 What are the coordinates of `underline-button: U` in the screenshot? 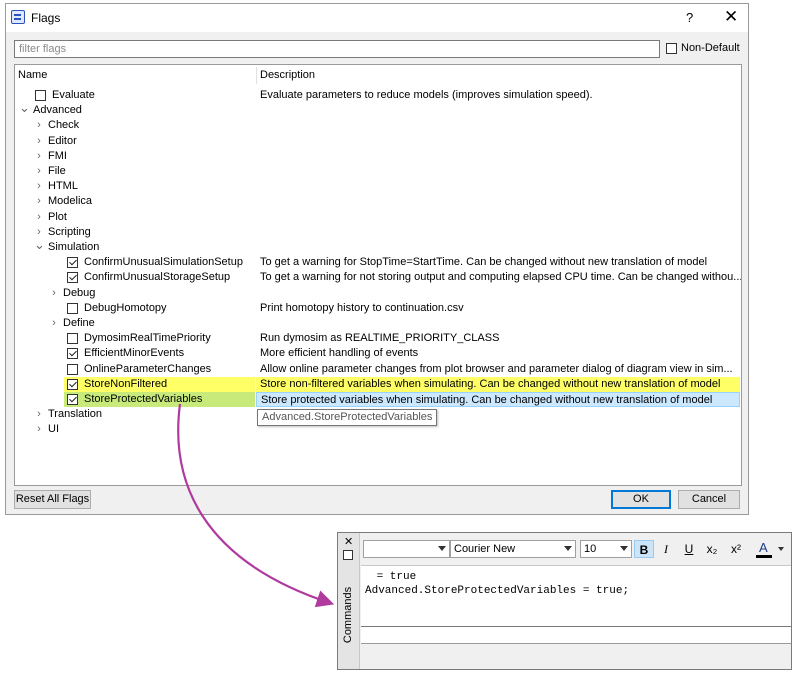 It's located at (689, 549).